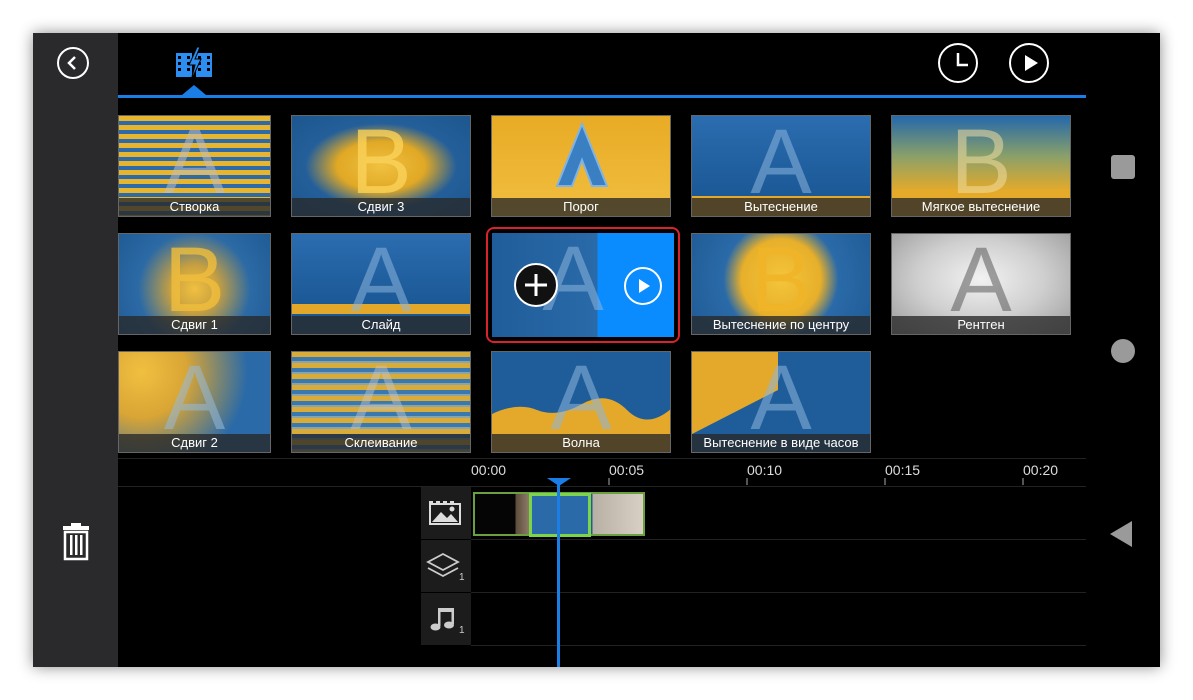 The image size is (1193, 700). I want to click on transition-tile: A Сдвиг 2, so click(194, 402).